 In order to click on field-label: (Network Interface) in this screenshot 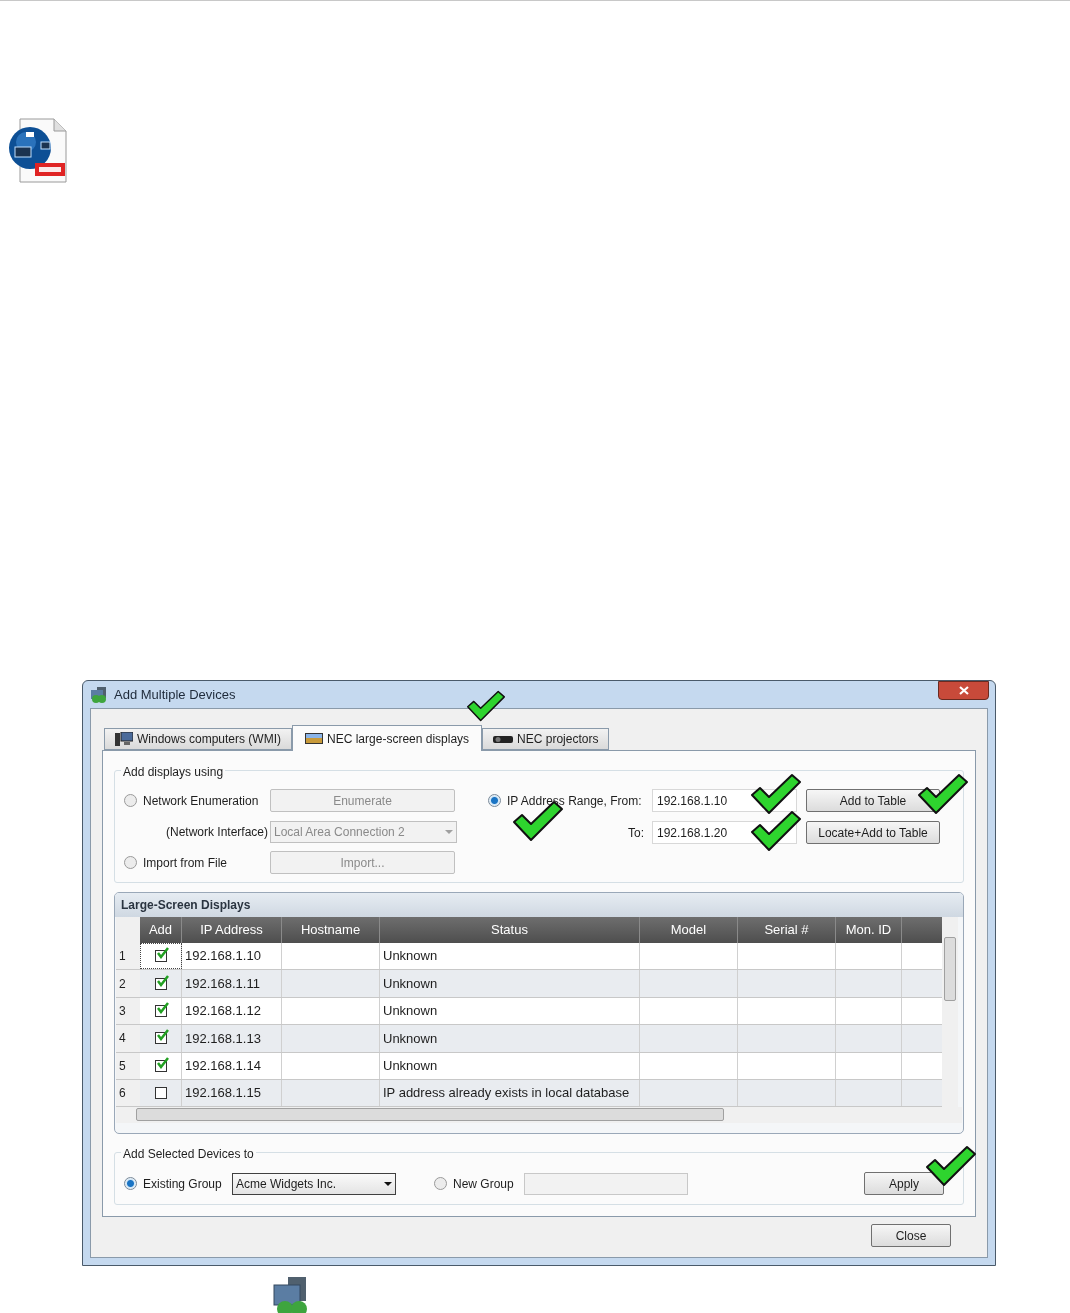, I will do `click(216, 832)`.